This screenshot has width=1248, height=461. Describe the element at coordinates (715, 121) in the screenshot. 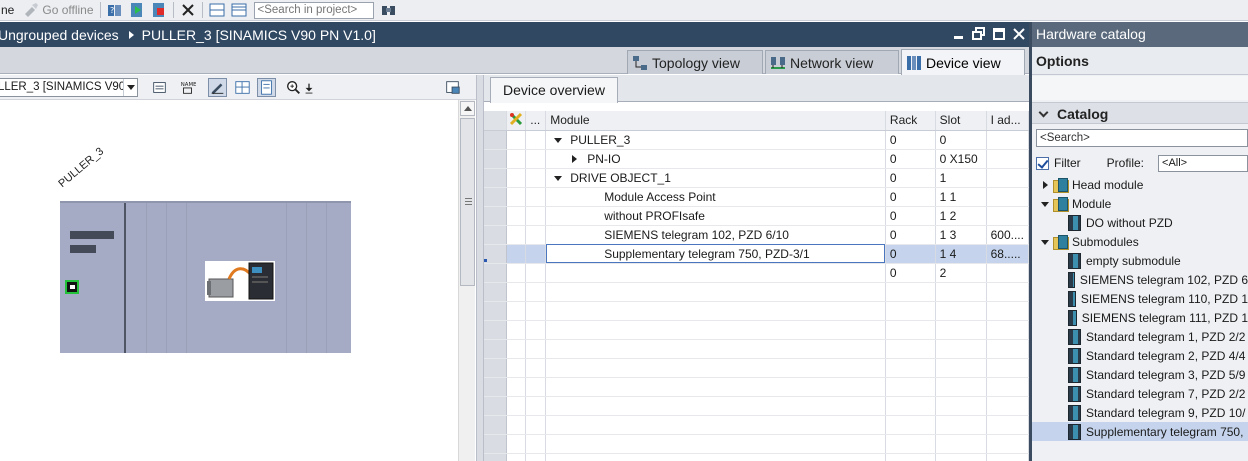

I see `column-header-module: Module` at that location.